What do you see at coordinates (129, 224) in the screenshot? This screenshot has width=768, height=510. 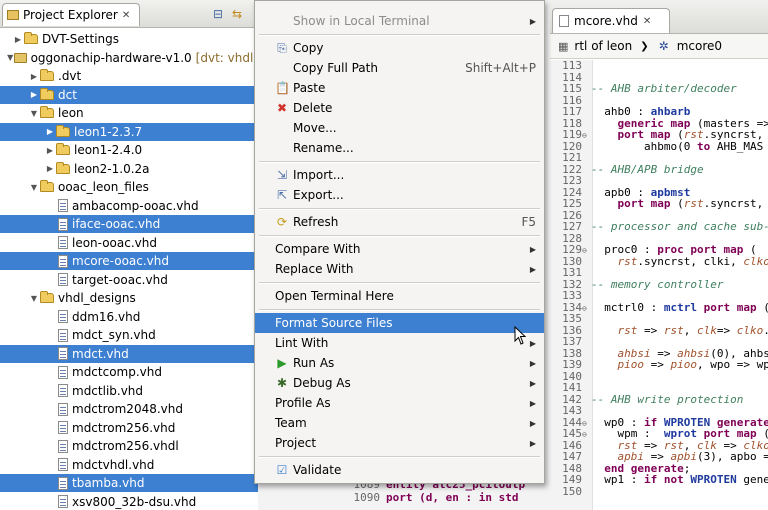 I see `tree-file-item: iface-ooac.vhd` at bounding box center [129, 224].